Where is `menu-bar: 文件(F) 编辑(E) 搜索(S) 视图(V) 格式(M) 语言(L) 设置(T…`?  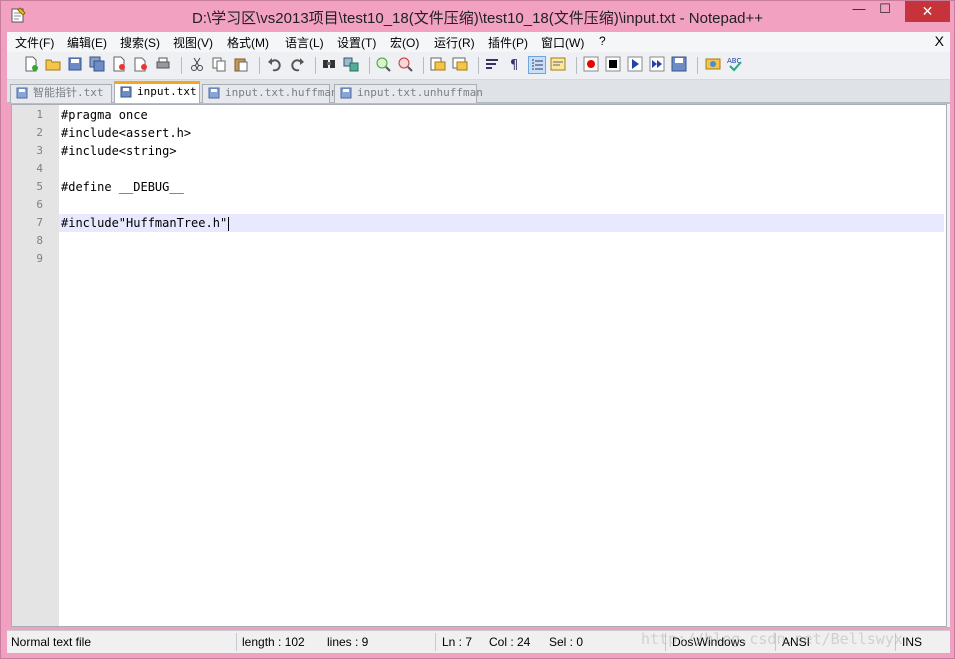 menu-bar: 文件(F) 编辑(E) 搜索(S) 视图(V) 格式(M) 语言(L) 设置(T… is located at coordinates (478, 42).